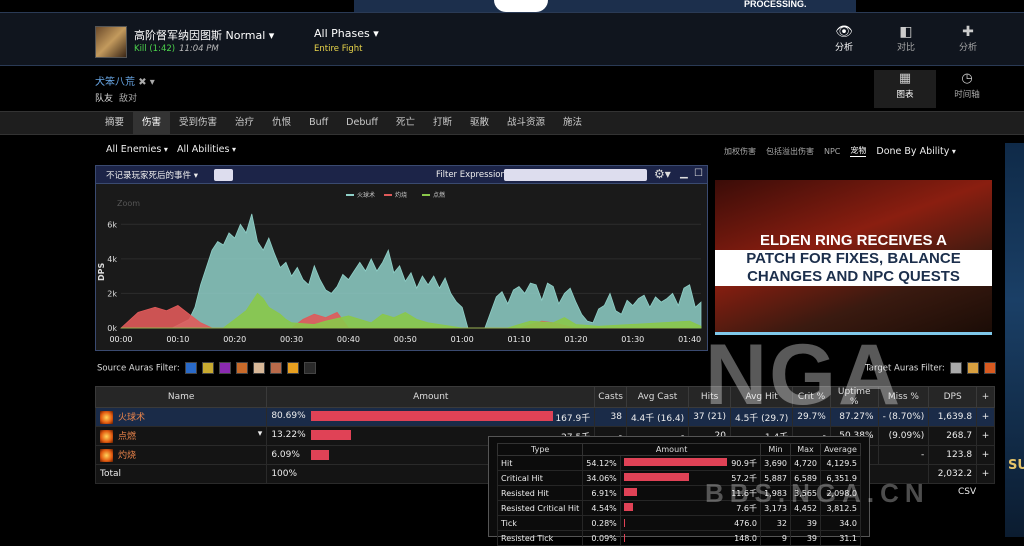 This screenshot has width=1024, height=546. I want to click on side-ad: SU, so click(1014, 340).